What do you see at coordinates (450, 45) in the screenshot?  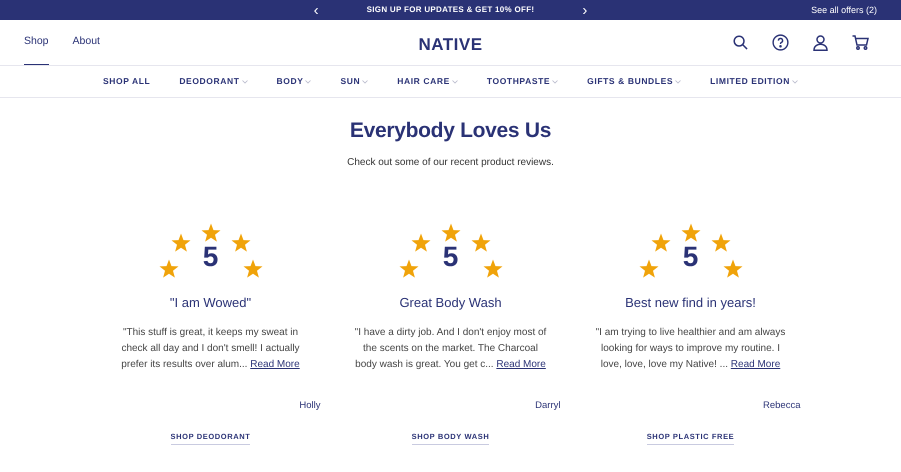 I see `logo: NATIVE` at bounding box center [450, 45].